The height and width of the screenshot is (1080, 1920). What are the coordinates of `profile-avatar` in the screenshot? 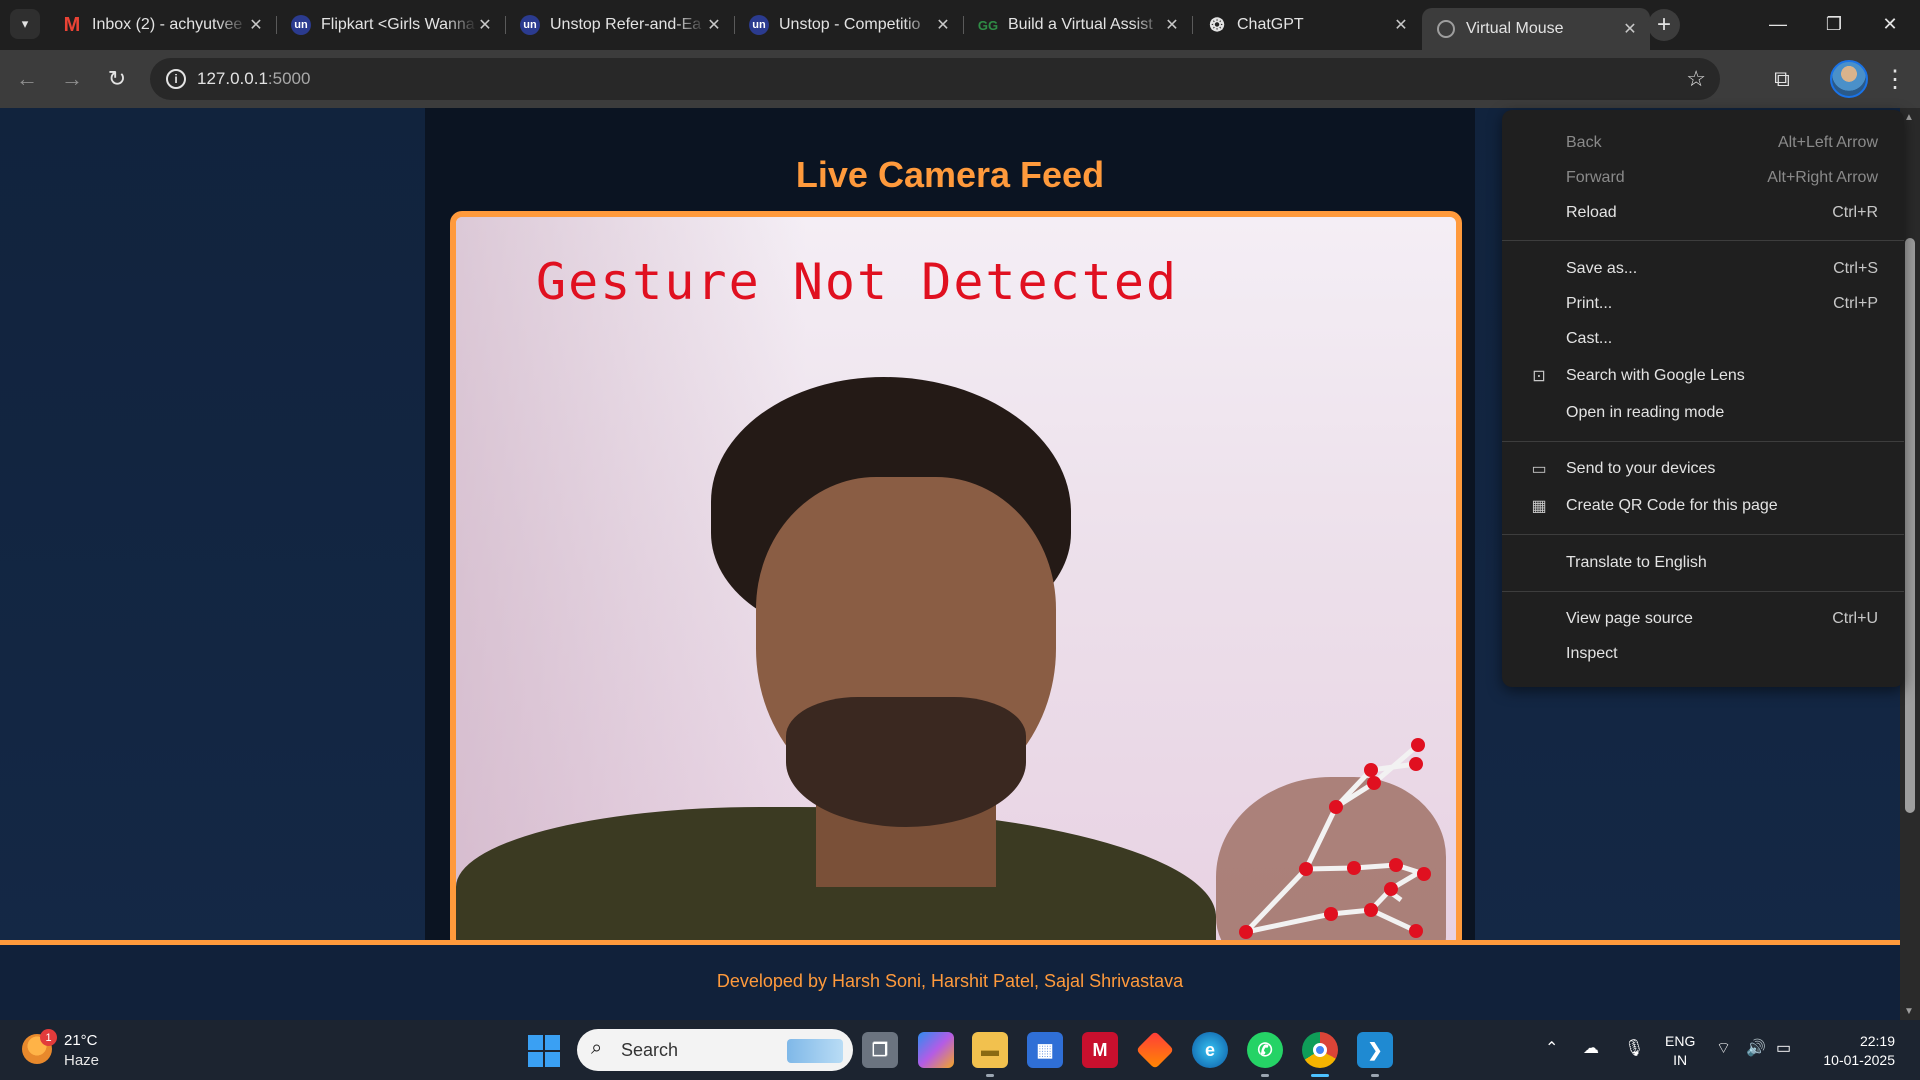 It's located at (1849, 79).